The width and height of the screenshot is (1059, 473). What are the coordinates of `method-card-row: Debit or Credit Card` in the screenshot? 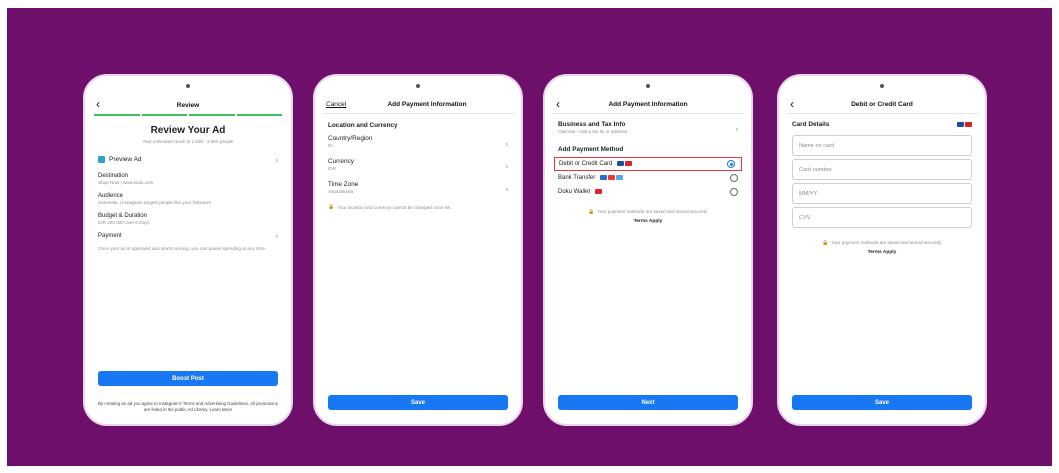 It's located at (648, 164).